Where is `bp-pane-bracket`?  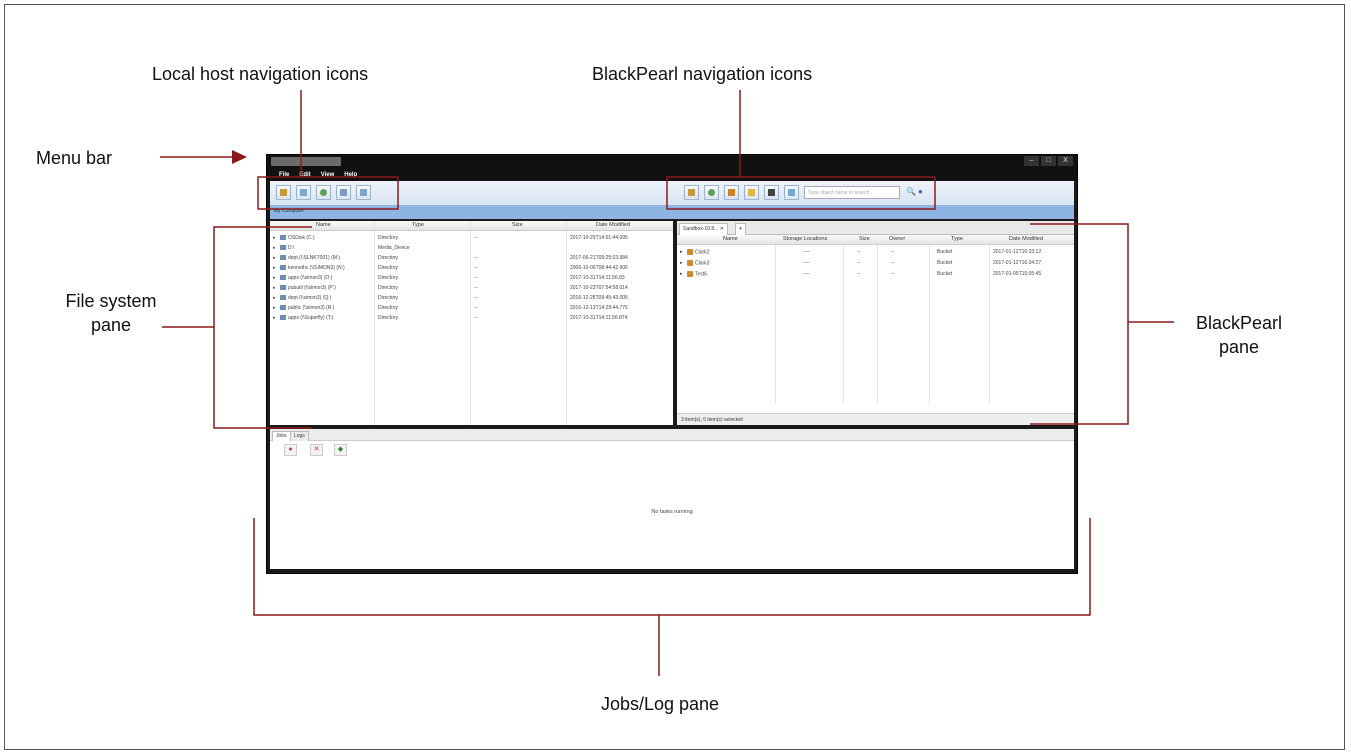 bp-pane-bracket is located at coordinates (1079, 324).